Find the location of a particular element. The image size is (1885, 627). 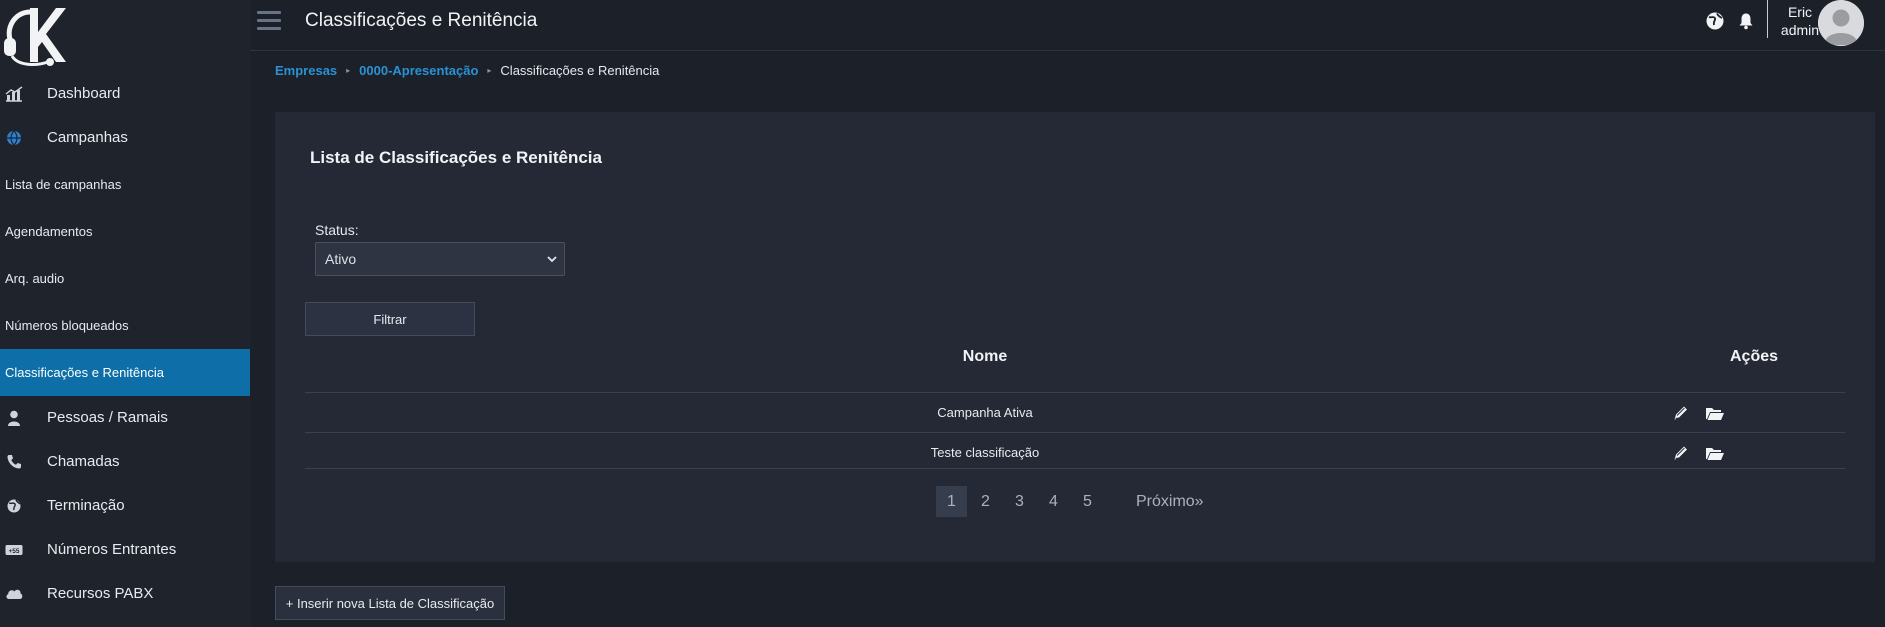

phone-icon is located at coordinates (14, 462).